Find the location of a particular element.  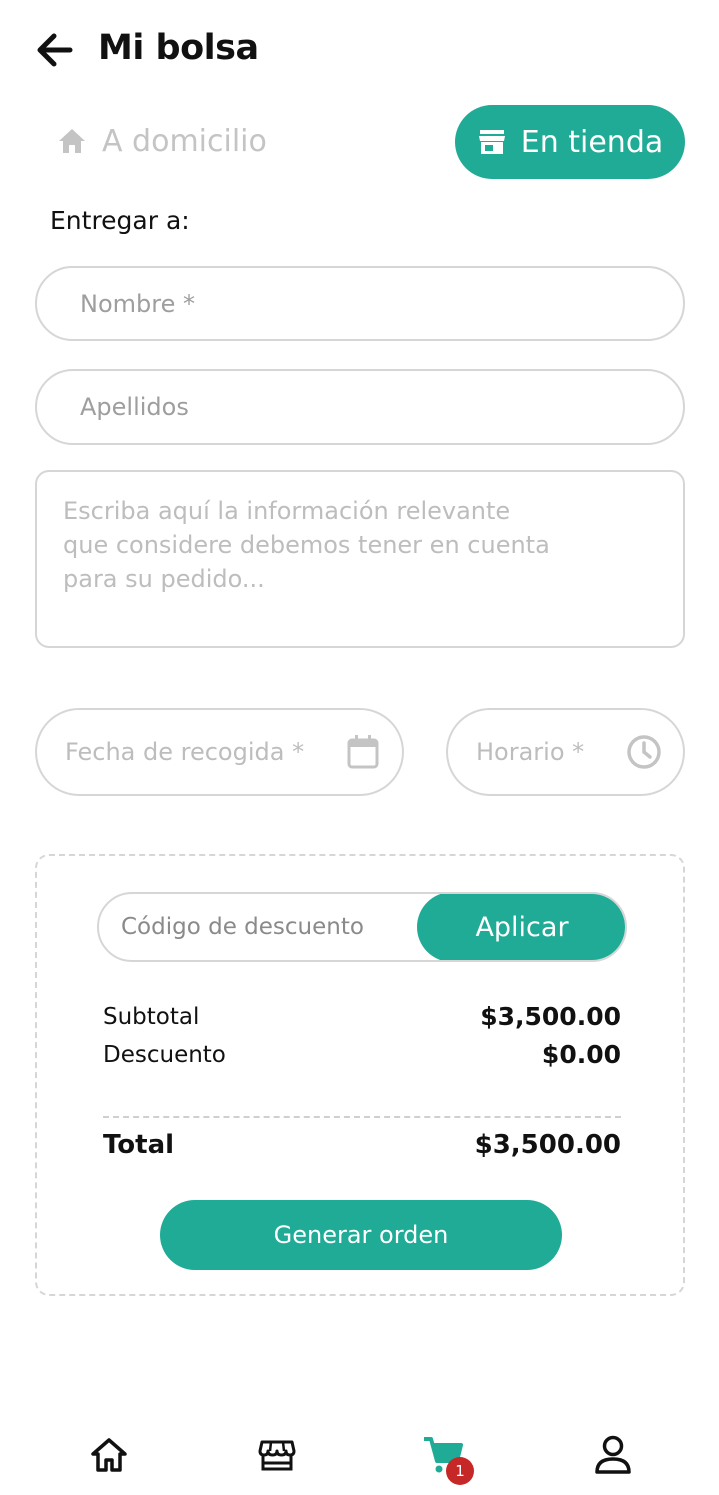

pickup-time-field-wrapper is located at coordinates (565, 752).